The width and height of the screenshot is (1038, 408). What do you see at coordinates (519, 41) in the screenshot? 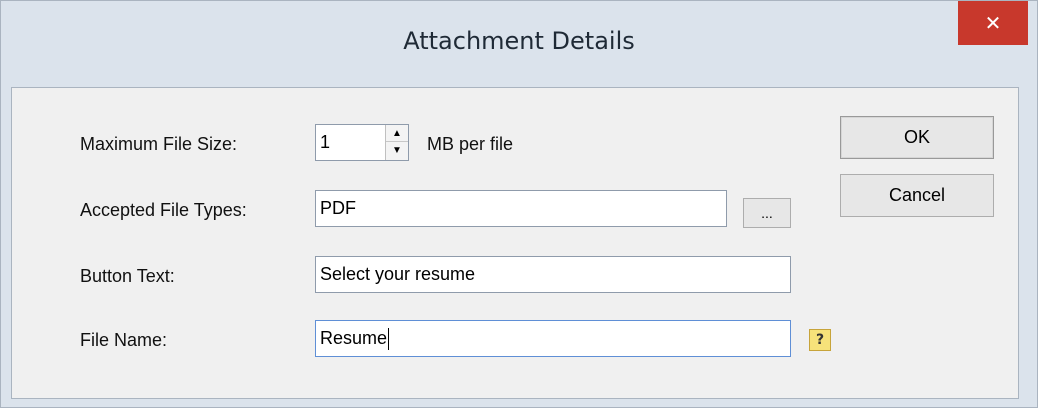
I see `dialog-title: Attachment Details` at bounding box center [519, 41].